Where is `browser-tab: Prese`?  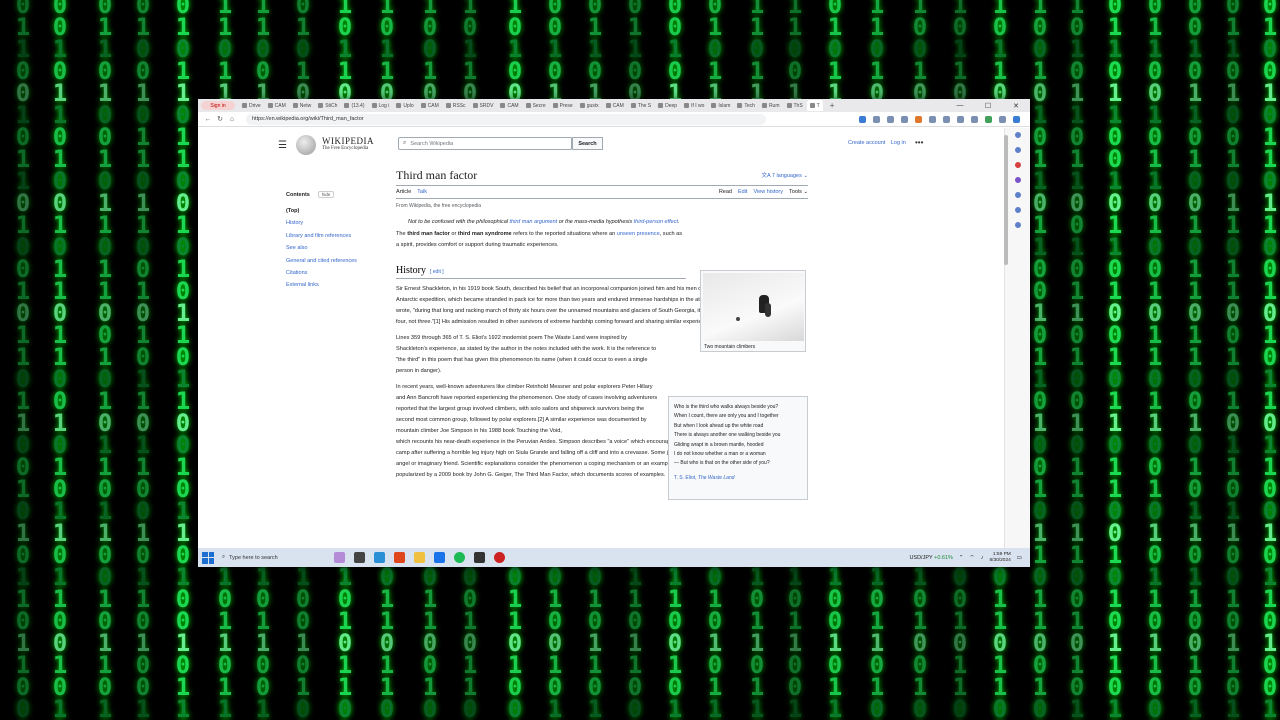 browser-tab: Prese is located at coordinates (563, 105).